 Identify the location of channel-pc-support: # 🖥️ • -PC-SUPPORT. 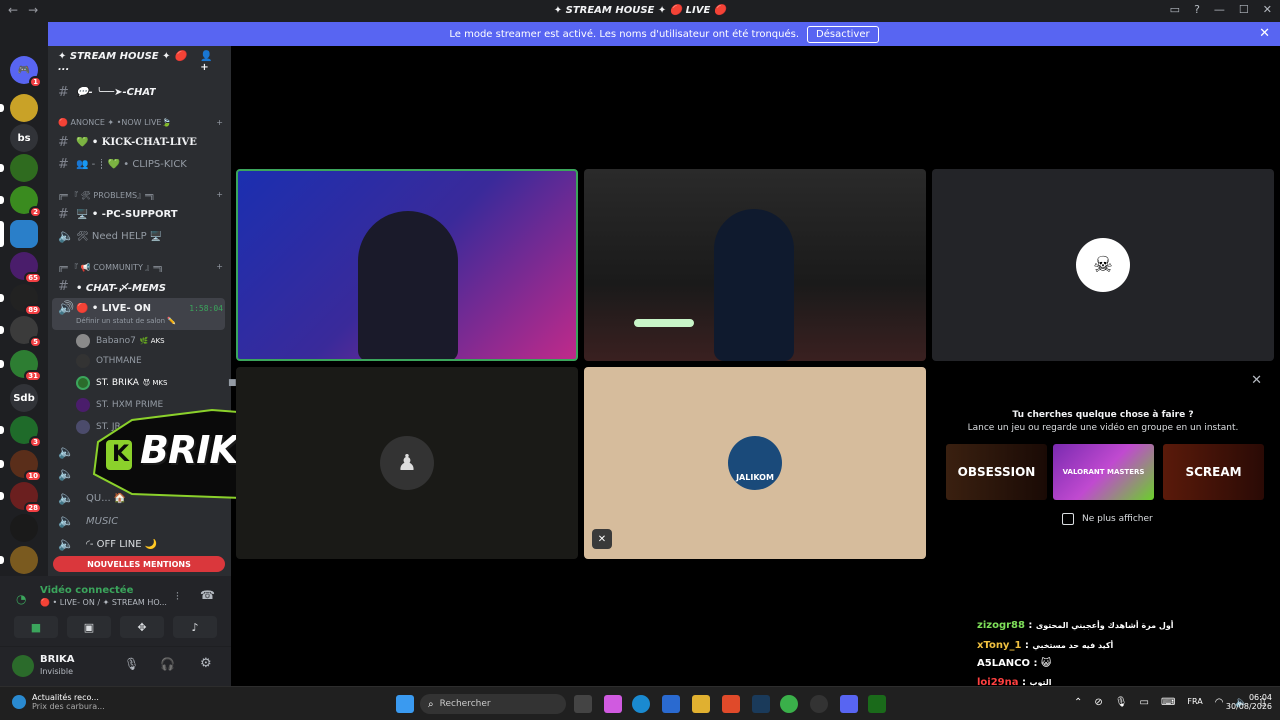
(139, 214).